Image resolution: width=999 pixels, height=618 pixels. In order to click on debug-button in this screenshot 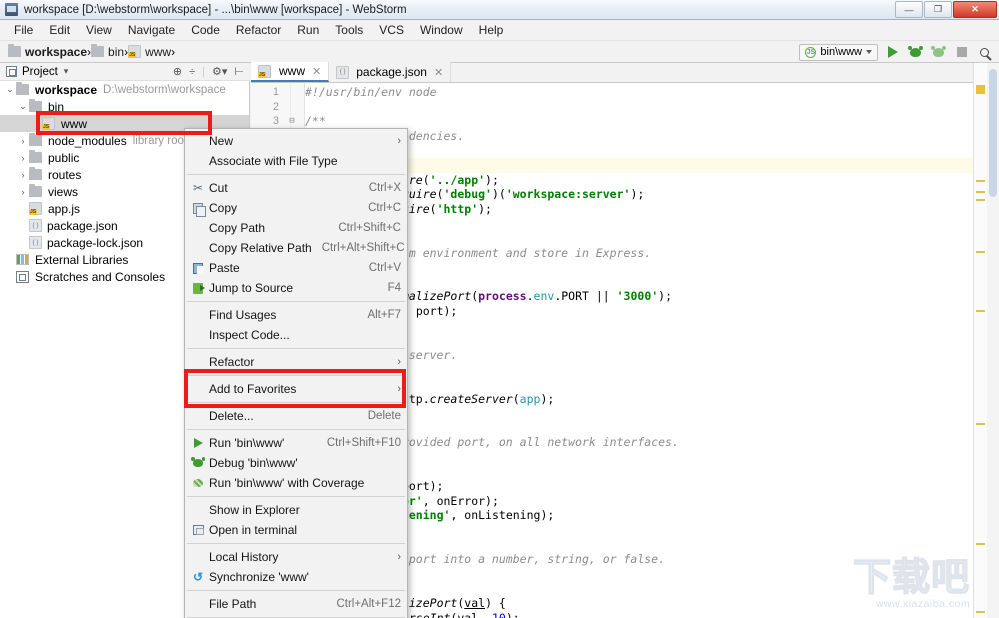, I will do `click(915, 52)`.